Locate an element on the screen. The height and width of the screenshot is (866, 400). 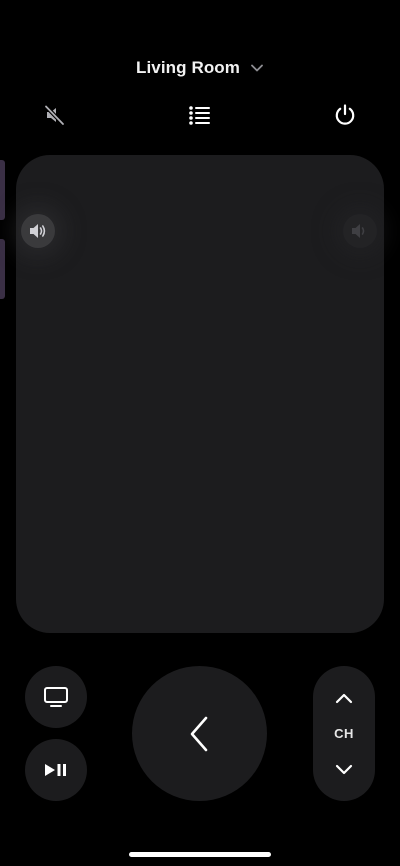
play-pause-button is located at coordinates (56, 770).